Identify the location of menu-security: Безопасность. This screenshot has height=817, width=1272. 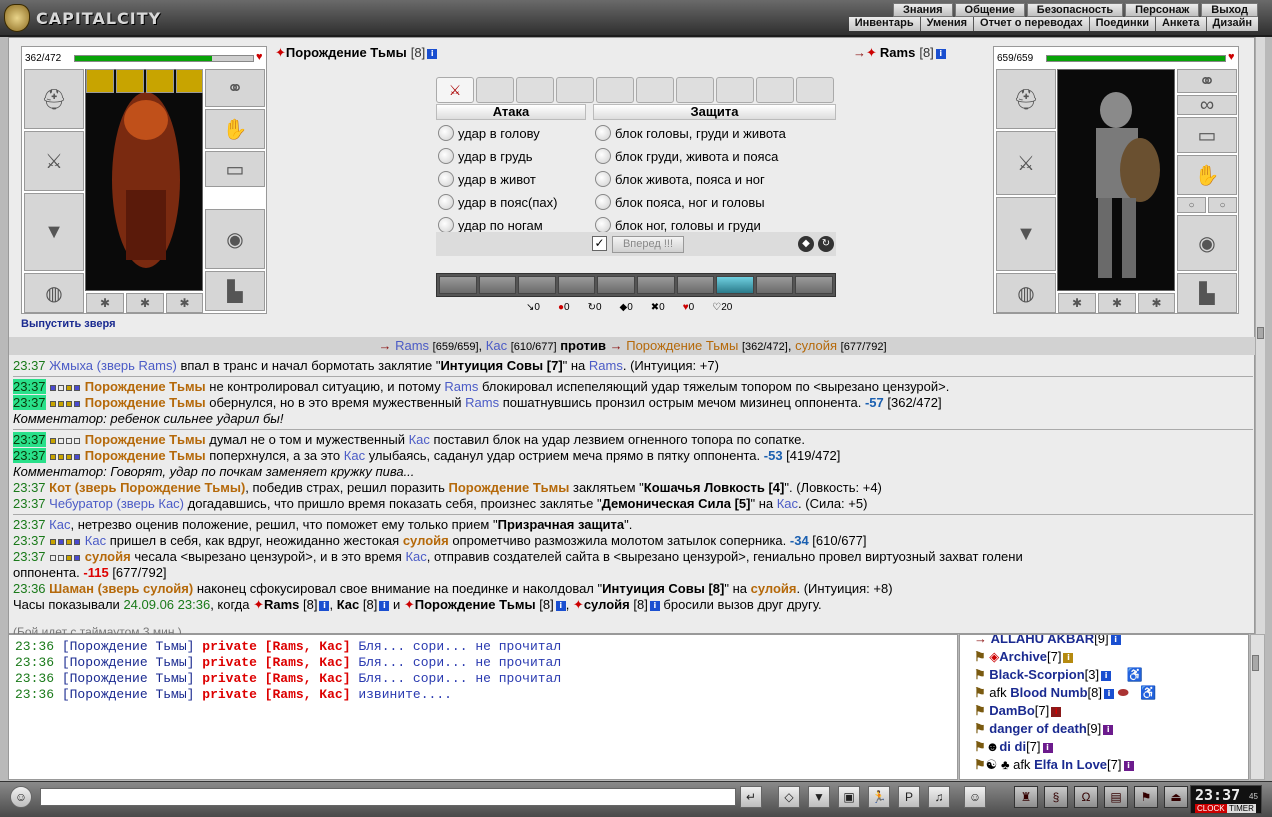
(1075, 10).